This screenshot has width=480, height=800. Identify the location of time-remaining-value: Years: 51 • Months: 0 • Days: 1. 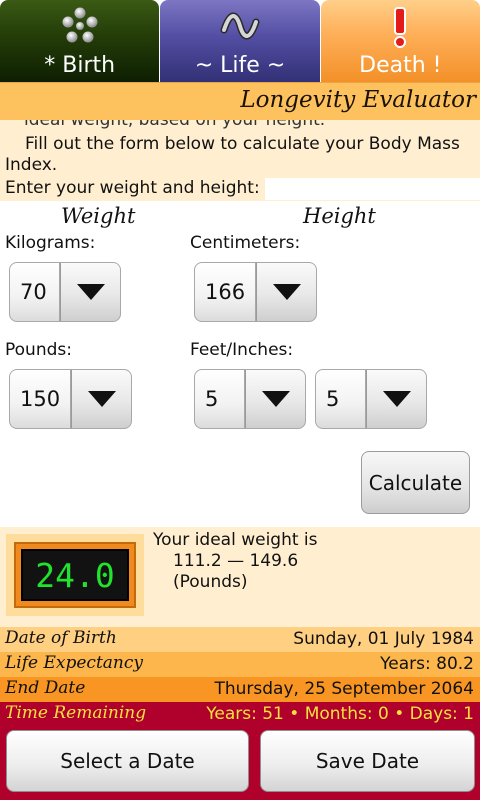
(340, 714).